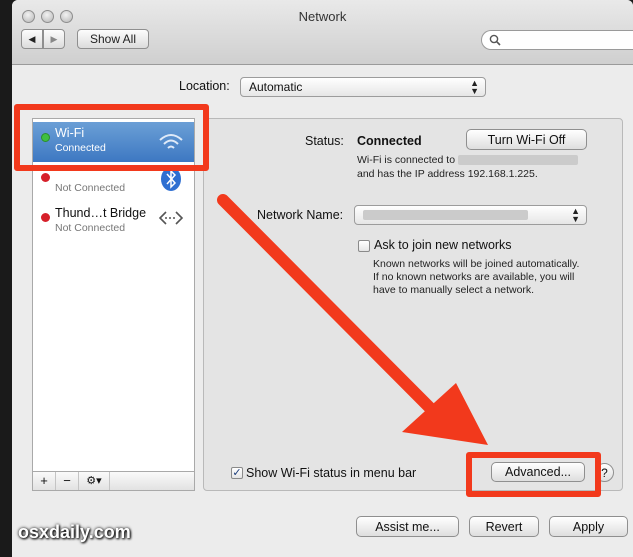 The width and height of the screenshot is (633, 557). I want to click on ask-to-join-help-line3: have to manually select a network., so click(454, 290).